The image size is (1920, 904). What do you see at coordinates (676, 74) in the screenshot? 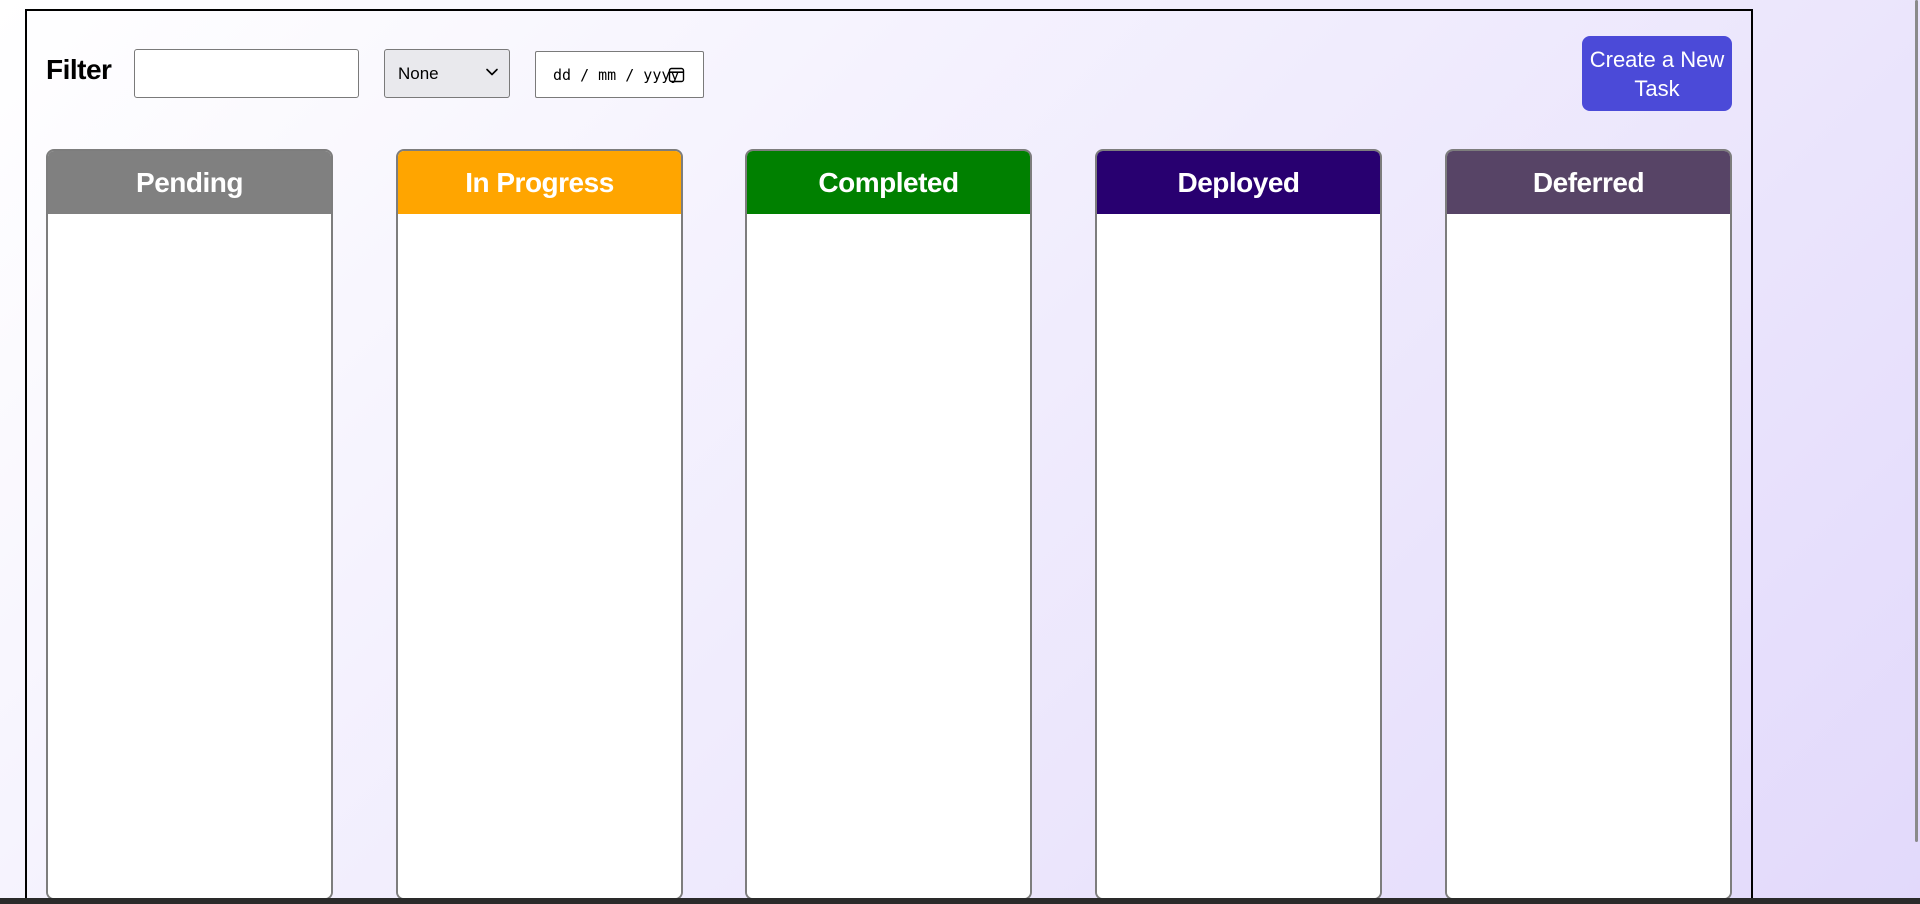
I see `calendar-icon` at bounding box center [676, 74].